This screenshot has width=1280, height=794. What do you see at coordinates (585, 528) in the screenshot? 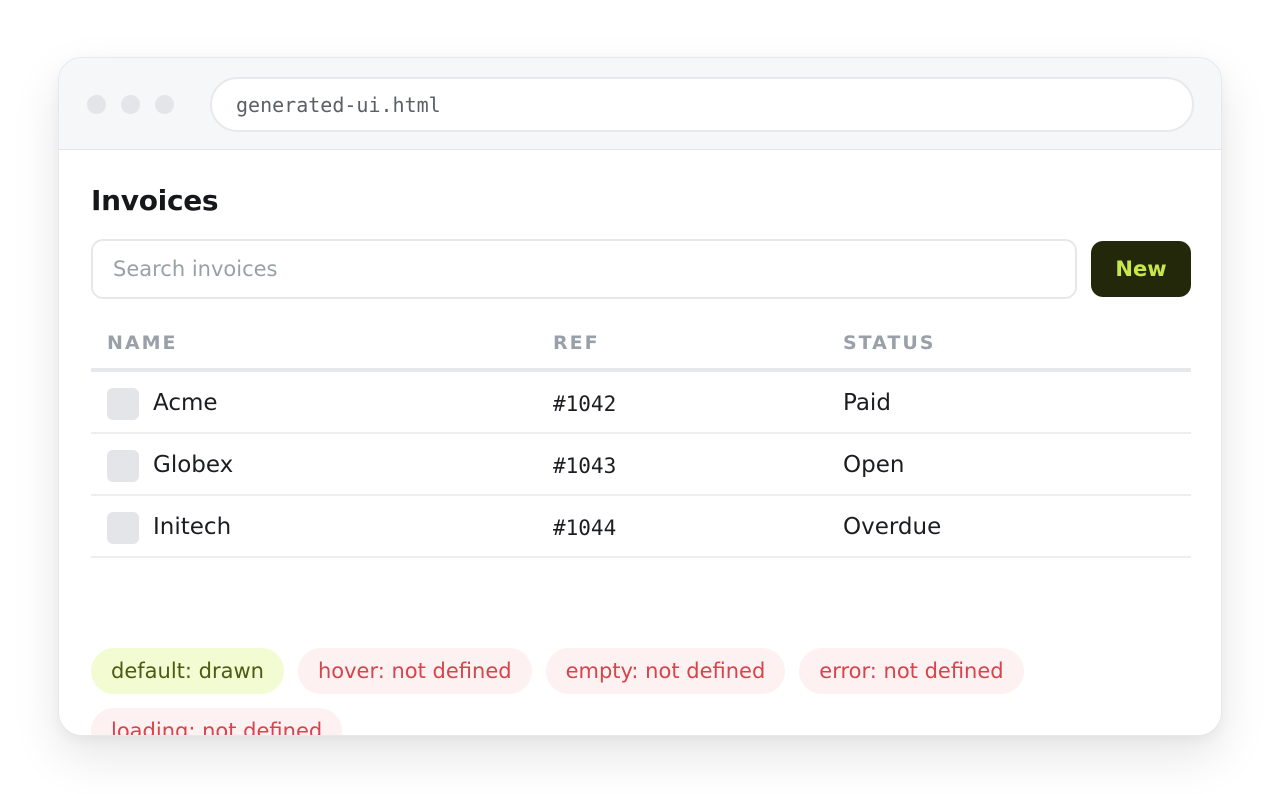
I see `invoice-ref: #1044` at bounding box center [585, 528].